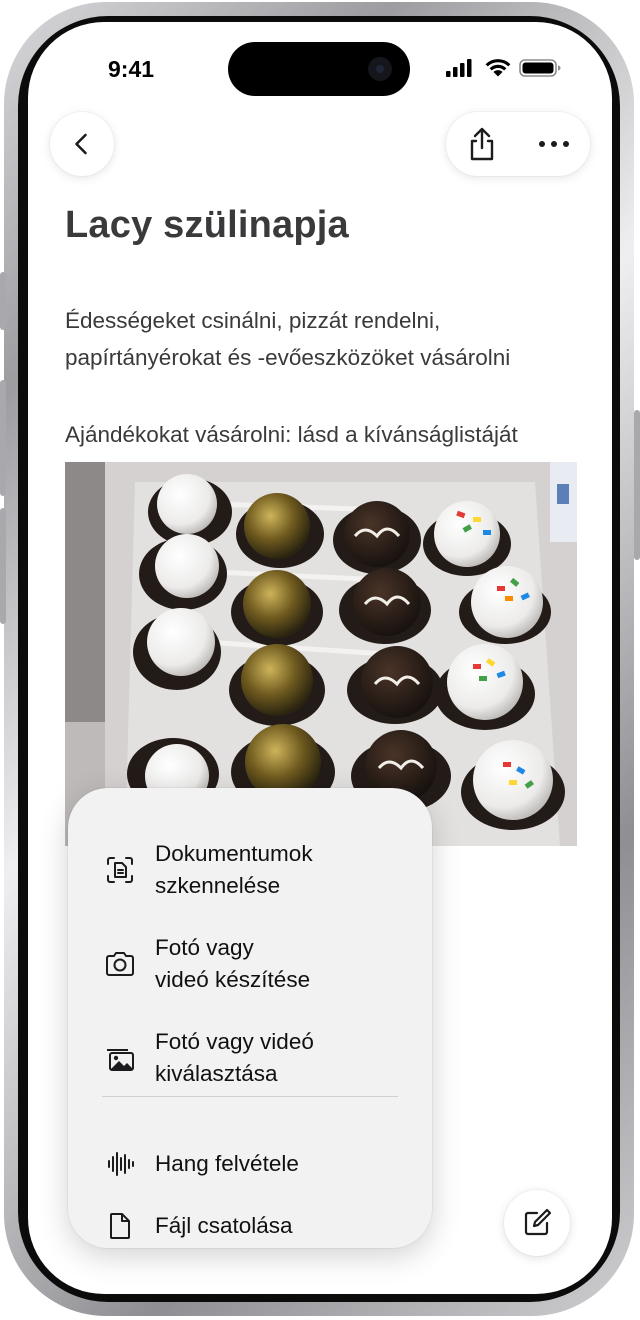 The width and height of the screenshot is (640, 1320). What do you see at coordinates (637, 485) in the screenshot?
I see `side-button` at bounding box center [637, 485].